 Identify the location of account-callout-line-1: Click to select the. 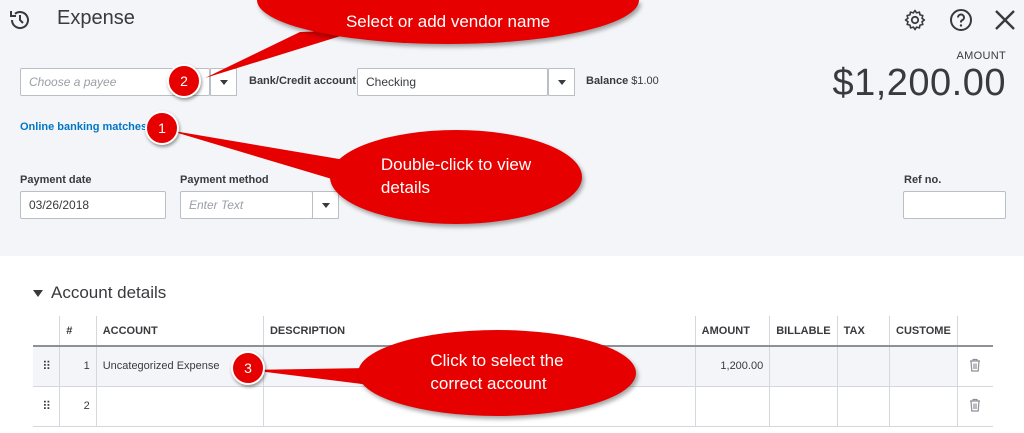
(497, 361).